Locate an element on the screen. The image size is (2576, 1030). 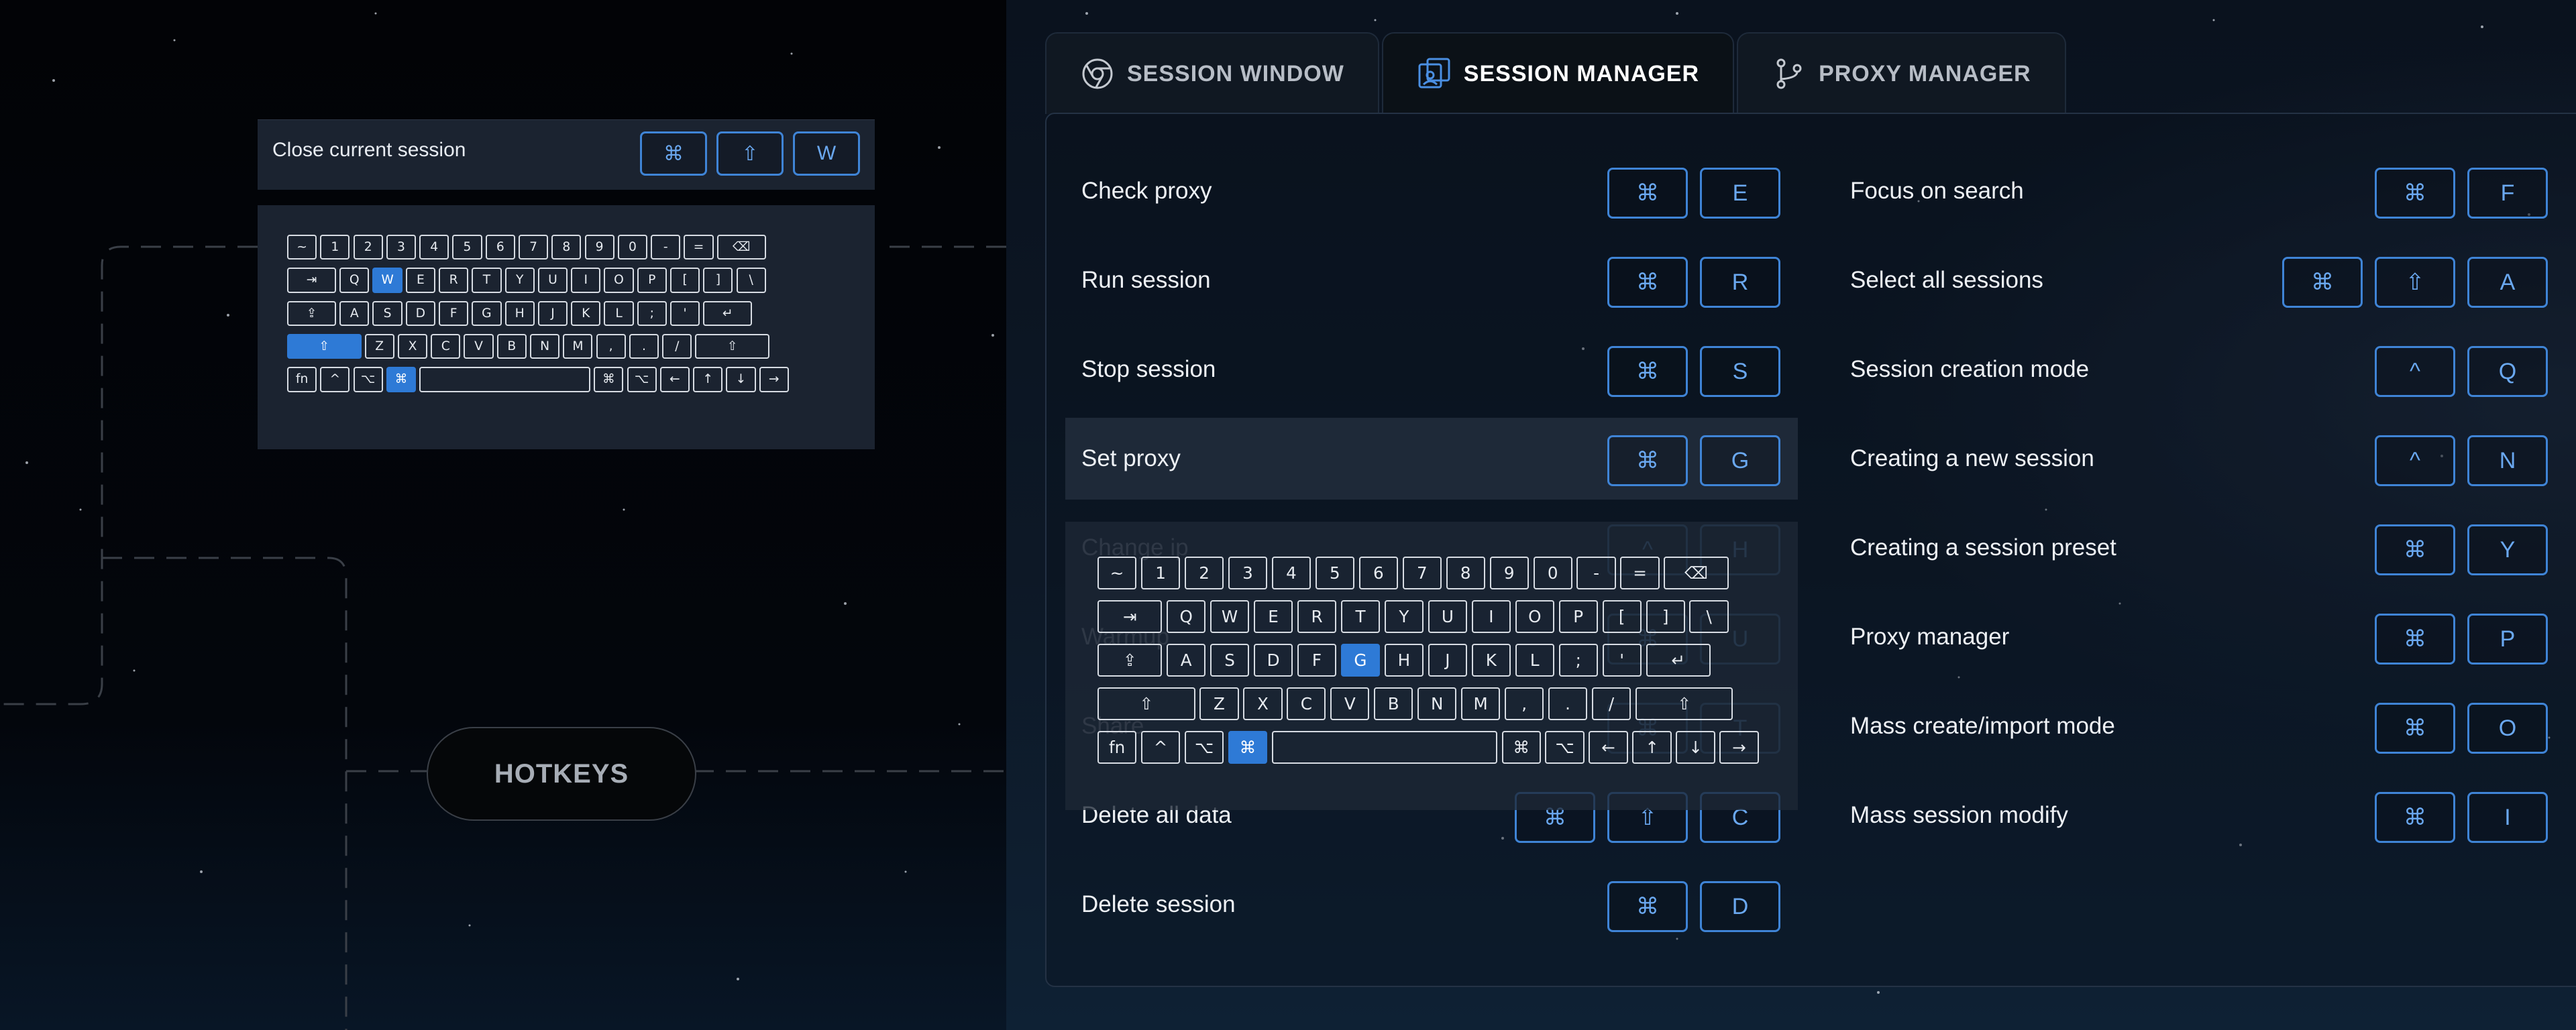
hotkeys-button: HOTKEYS is located at coordinates (561, 774).